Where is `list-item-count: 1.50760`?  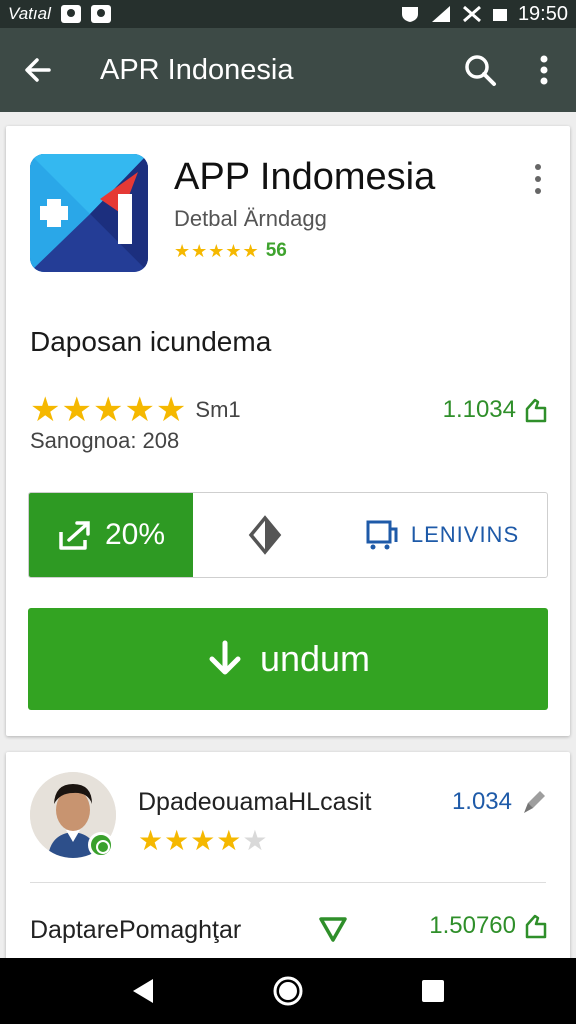
list-item-count: 1.50760 is located at coordinates (488, 926).